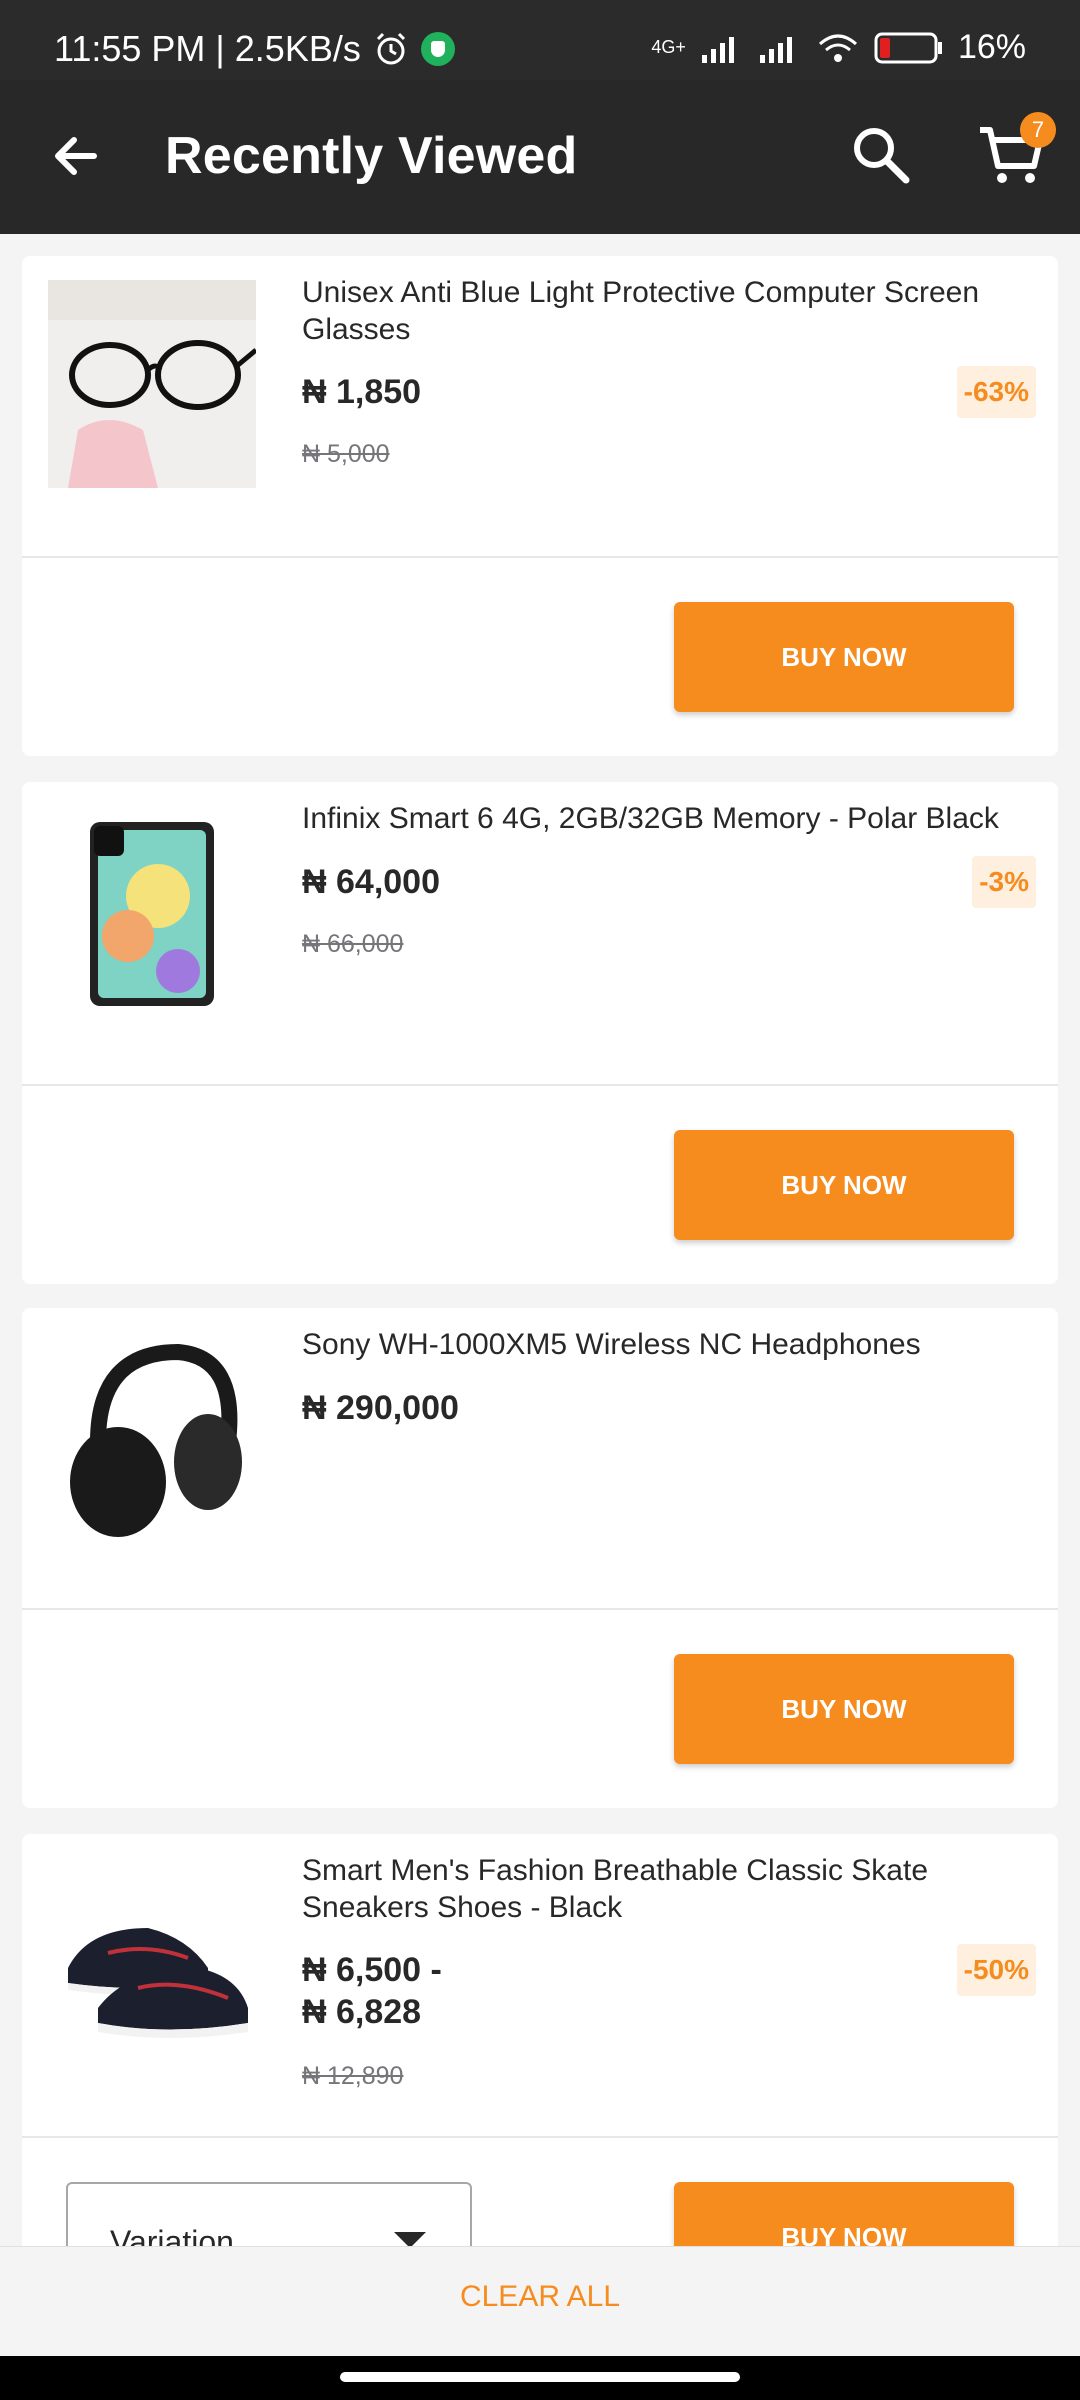 This screenshot has width=1080, height=2400. Describe the element at coordinates (996, 392) in the screenshot. I see `discount-badge: -63%` at that location.